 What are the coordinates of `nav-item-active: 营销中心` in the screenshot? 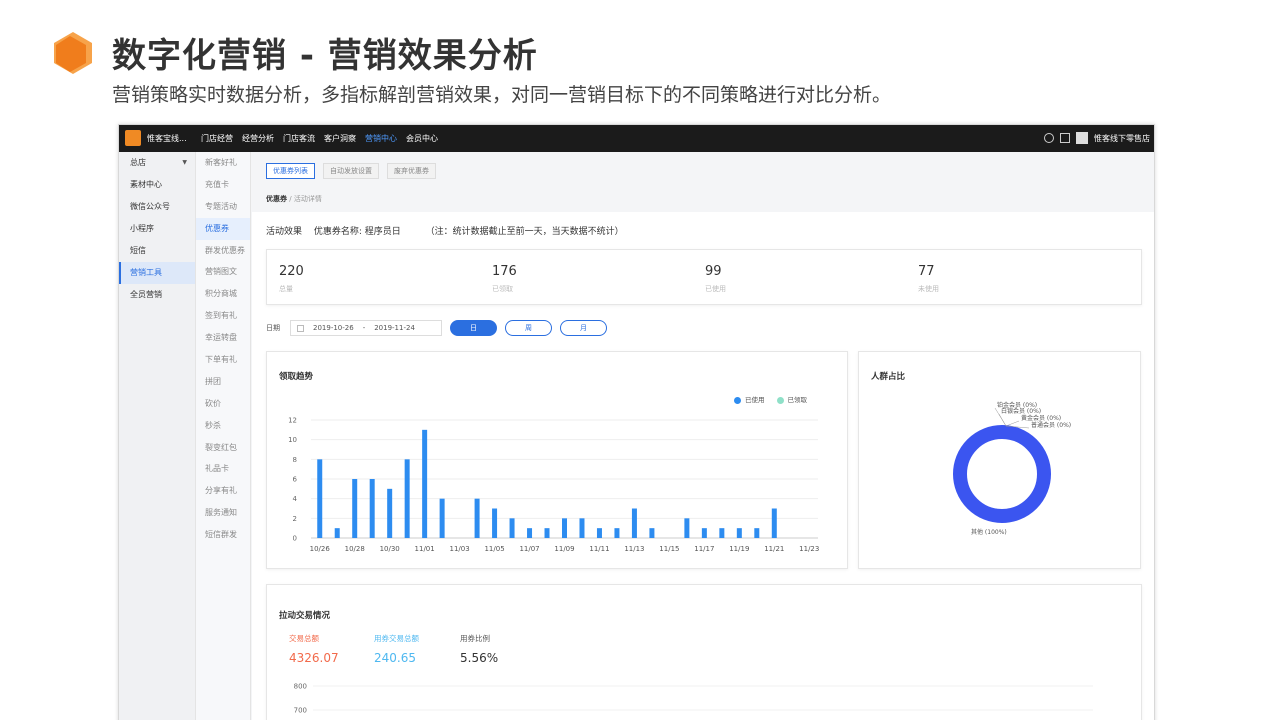 It's located at (381, 138).